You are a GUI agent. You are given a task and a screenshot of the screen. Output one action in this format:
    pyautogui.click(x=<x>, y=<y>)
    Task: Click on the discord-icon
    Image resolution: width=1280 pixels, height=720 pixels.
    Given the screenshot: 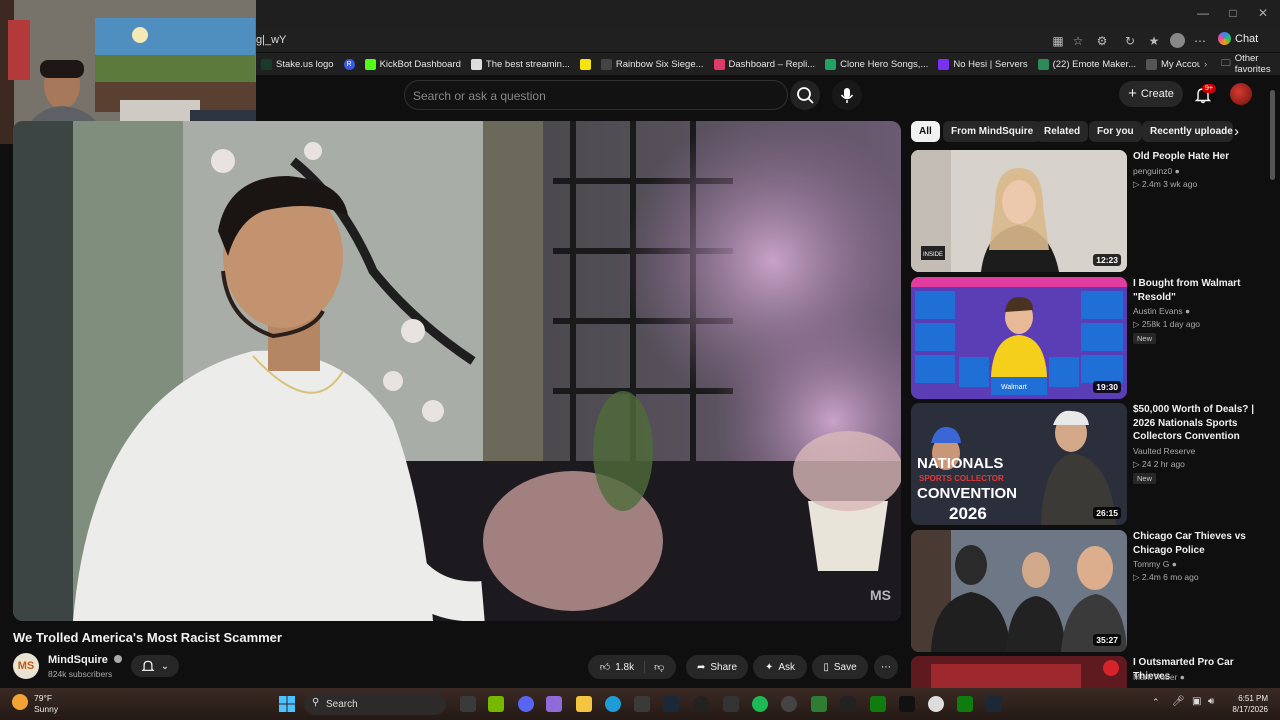 What is the action you would take?
    pyautogui.click(x=526, y=704)
    